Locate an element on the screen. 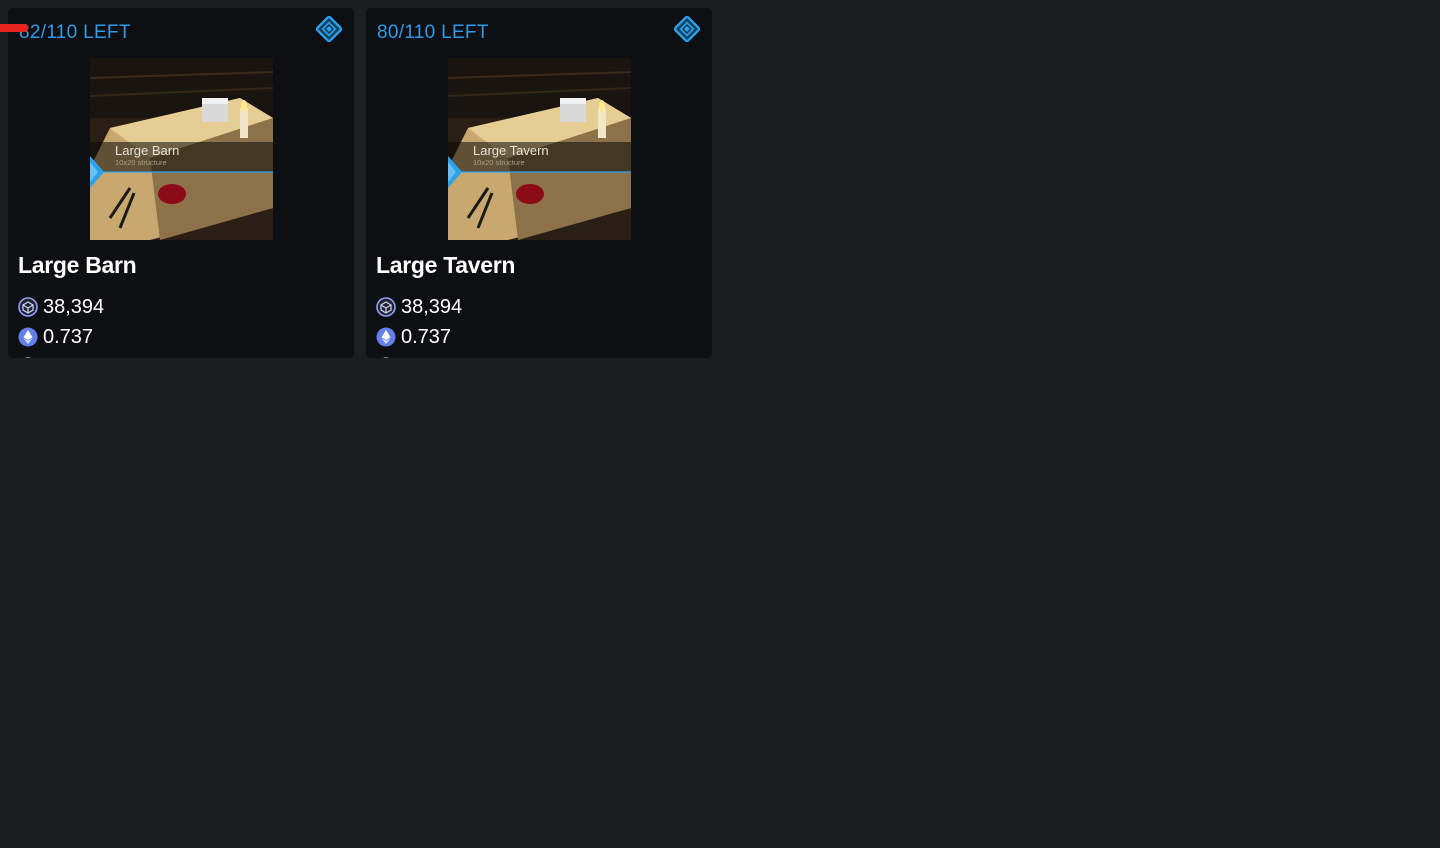 The width and height of the screenshot is (1440, 848). product-title: Large Barn is located at coordinates (77, 265).